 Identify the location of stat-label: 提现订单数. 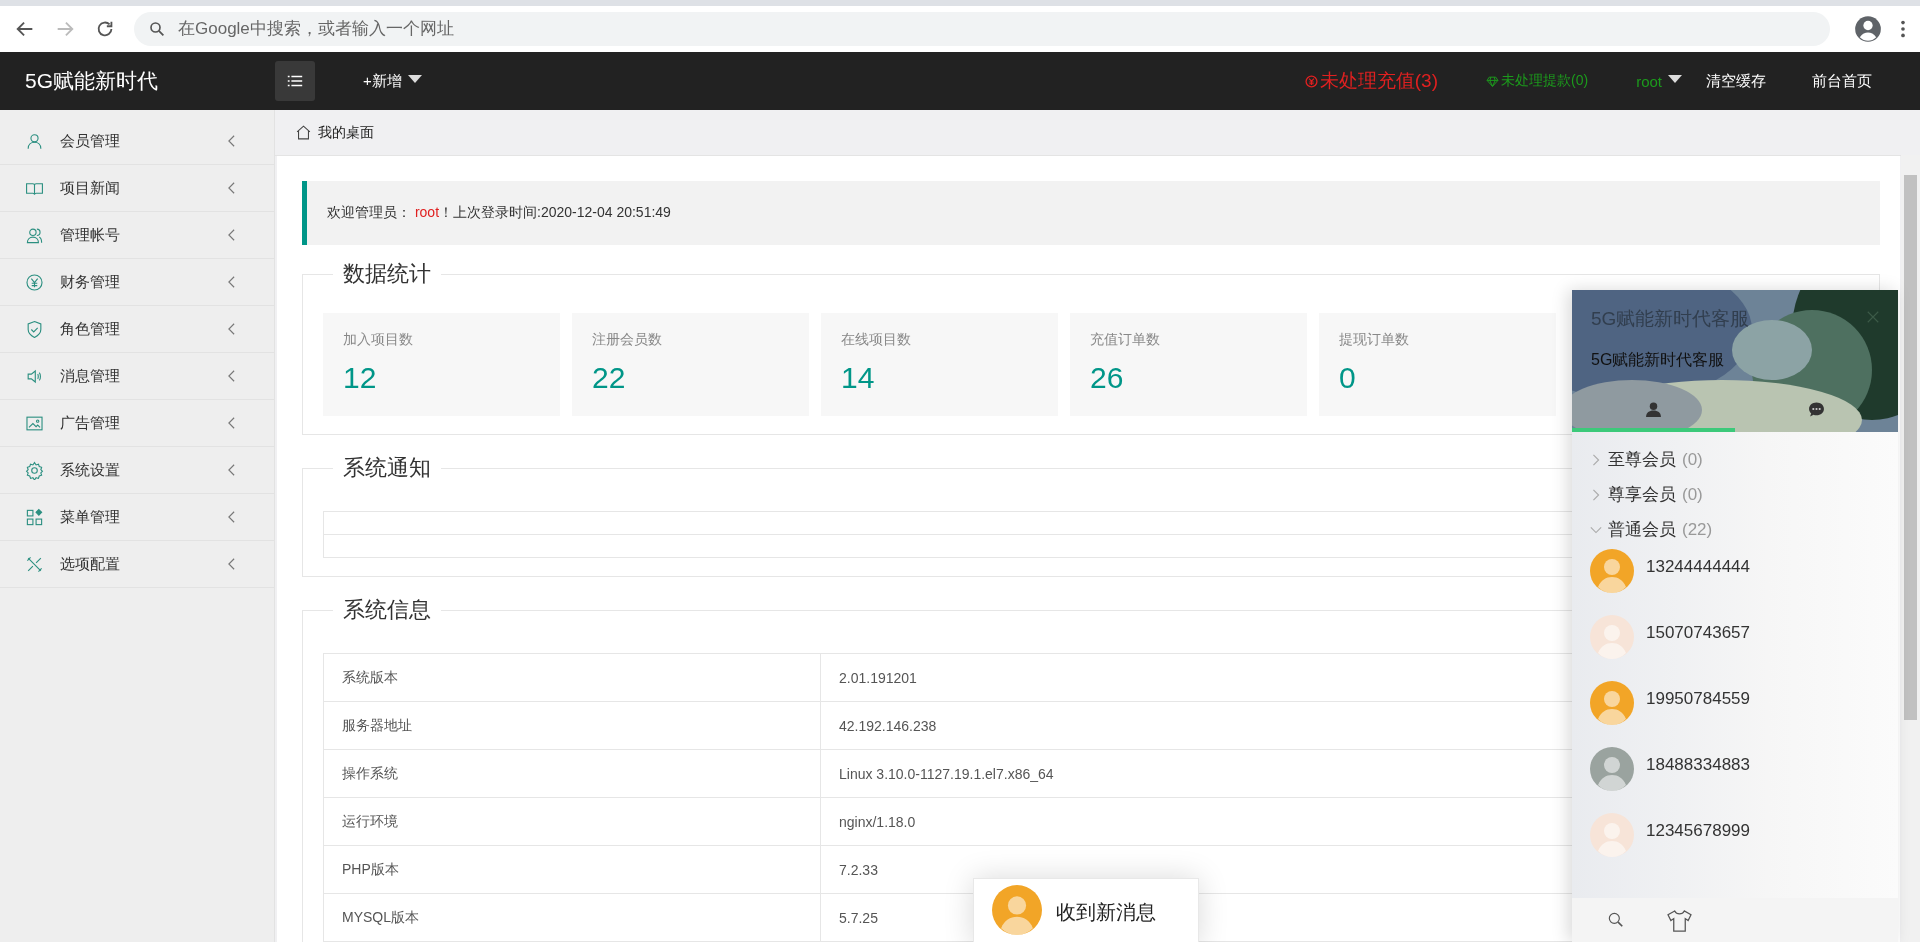
(1374, 340).